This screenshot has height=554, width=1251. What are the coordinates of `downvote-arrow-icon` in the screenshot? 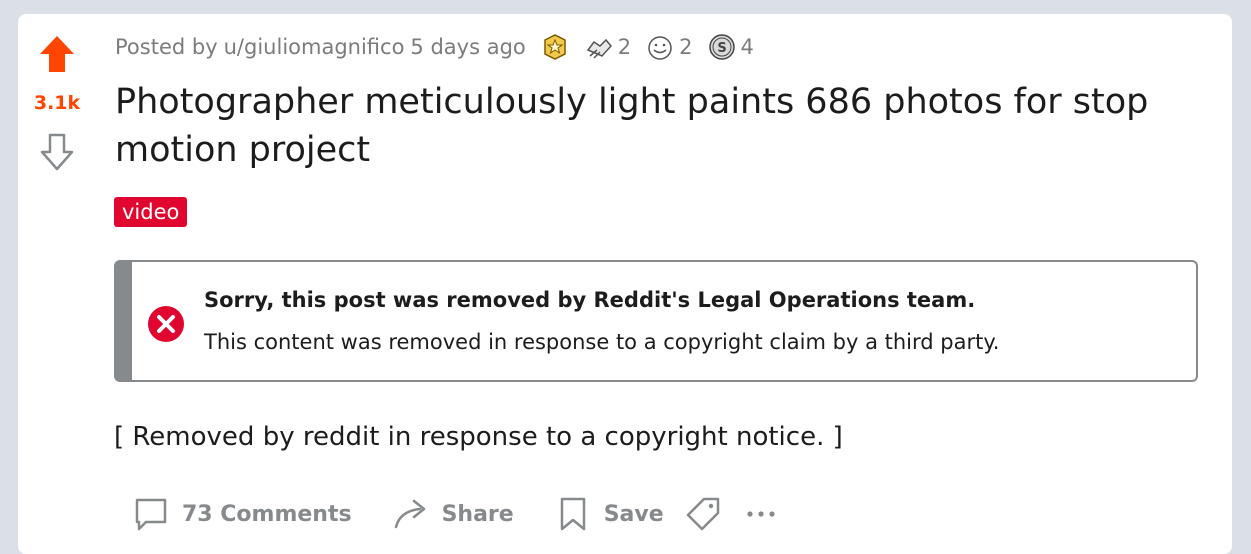 It's located at (57, 152).